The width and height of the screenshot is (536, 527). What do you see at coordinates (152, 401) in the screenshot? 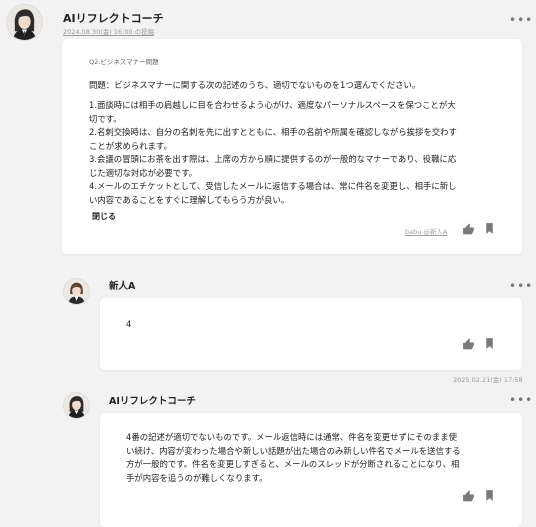
I see `message-3-sender: AIリフレクトコーチ` at bounding box center [152, 401].